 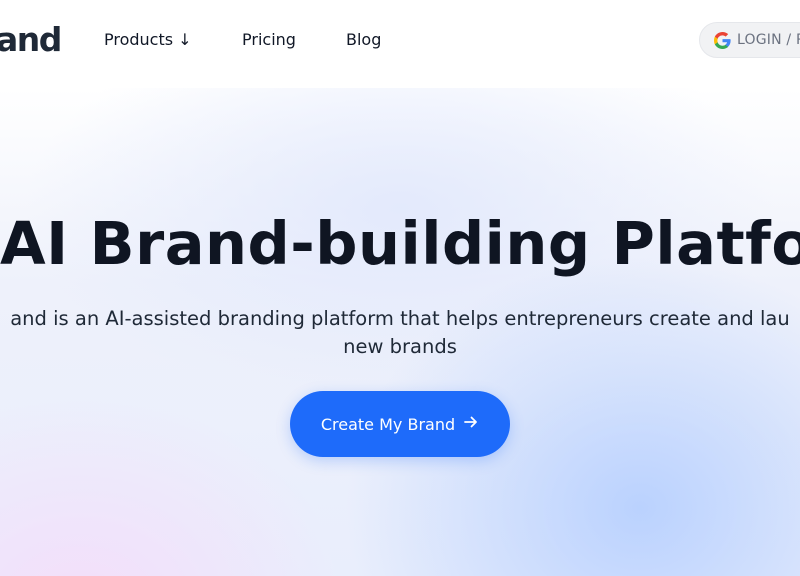 What do you see at coordinates (148, 40) in the screenshot?
I see `nav-products: Products ↓` at bounding box center [148, 40].